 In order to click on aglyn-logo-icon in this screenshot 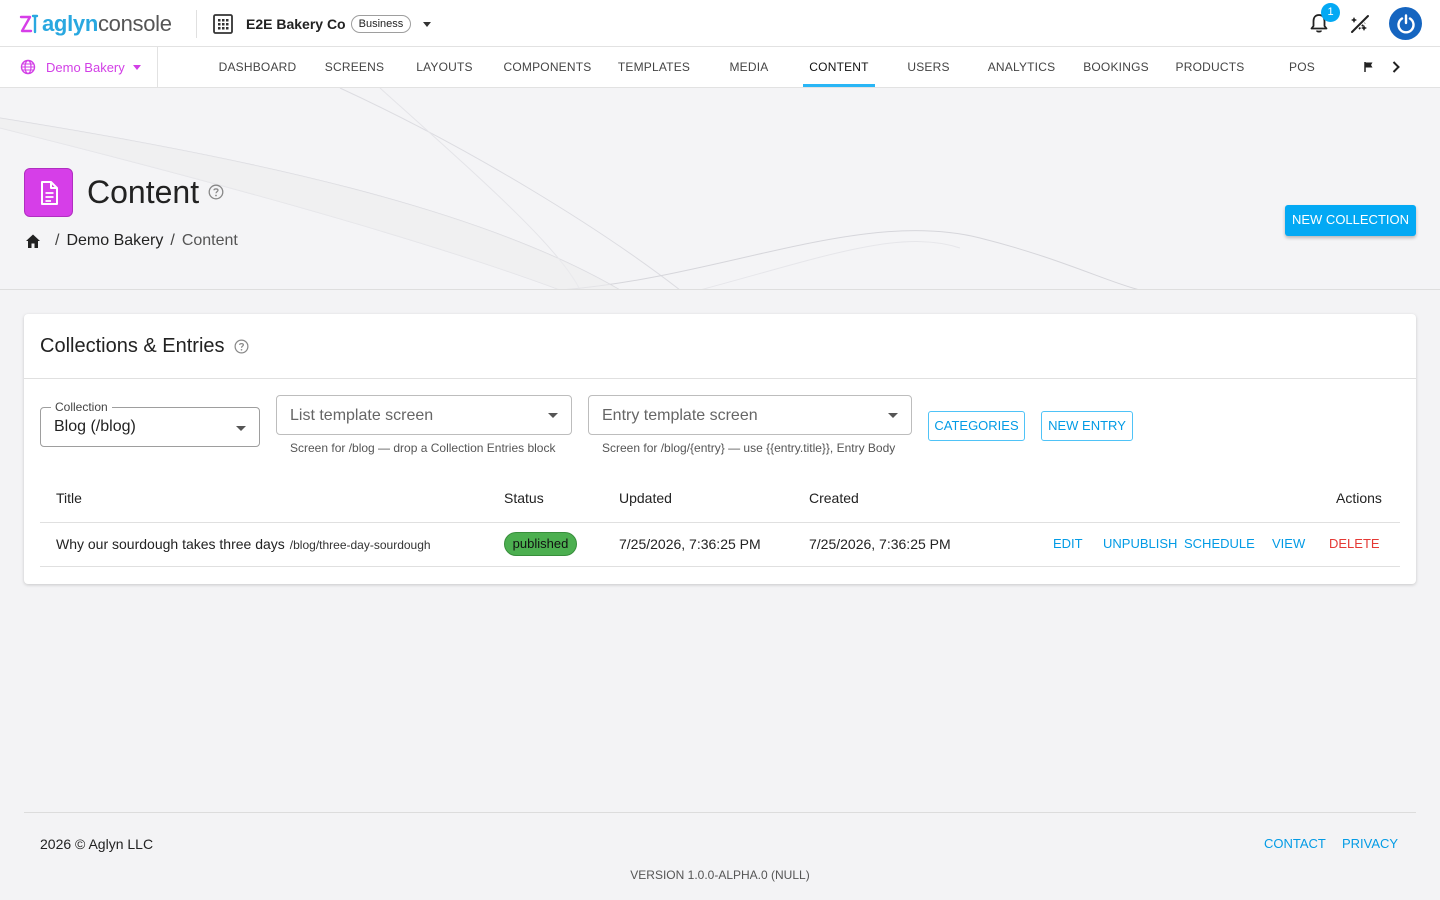, I will do `click(29, 24)`.